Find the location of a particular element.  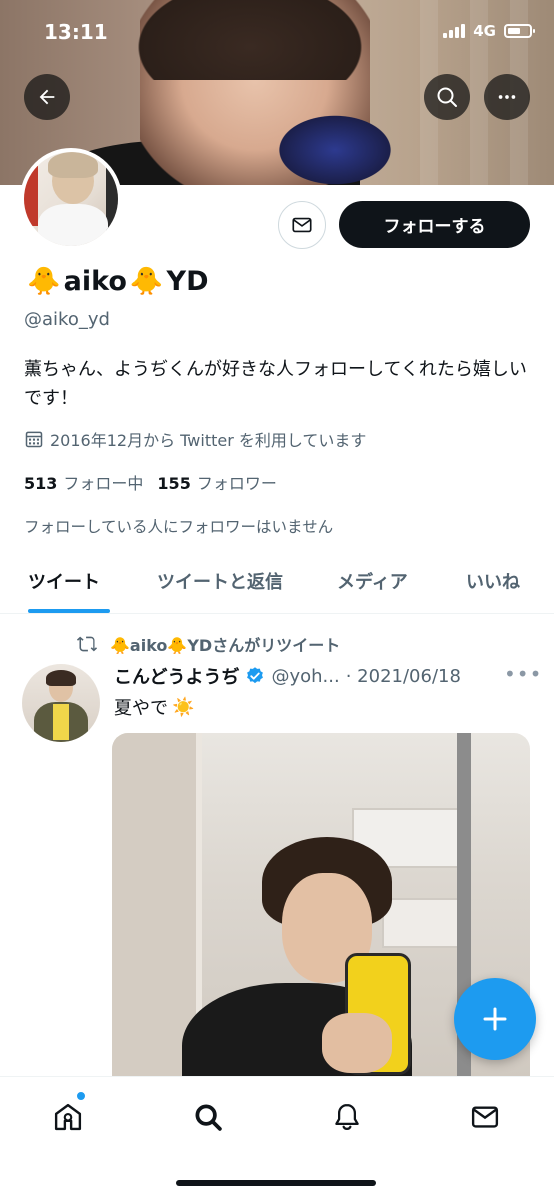

calendar-icon is located at coordinates (34, 439).